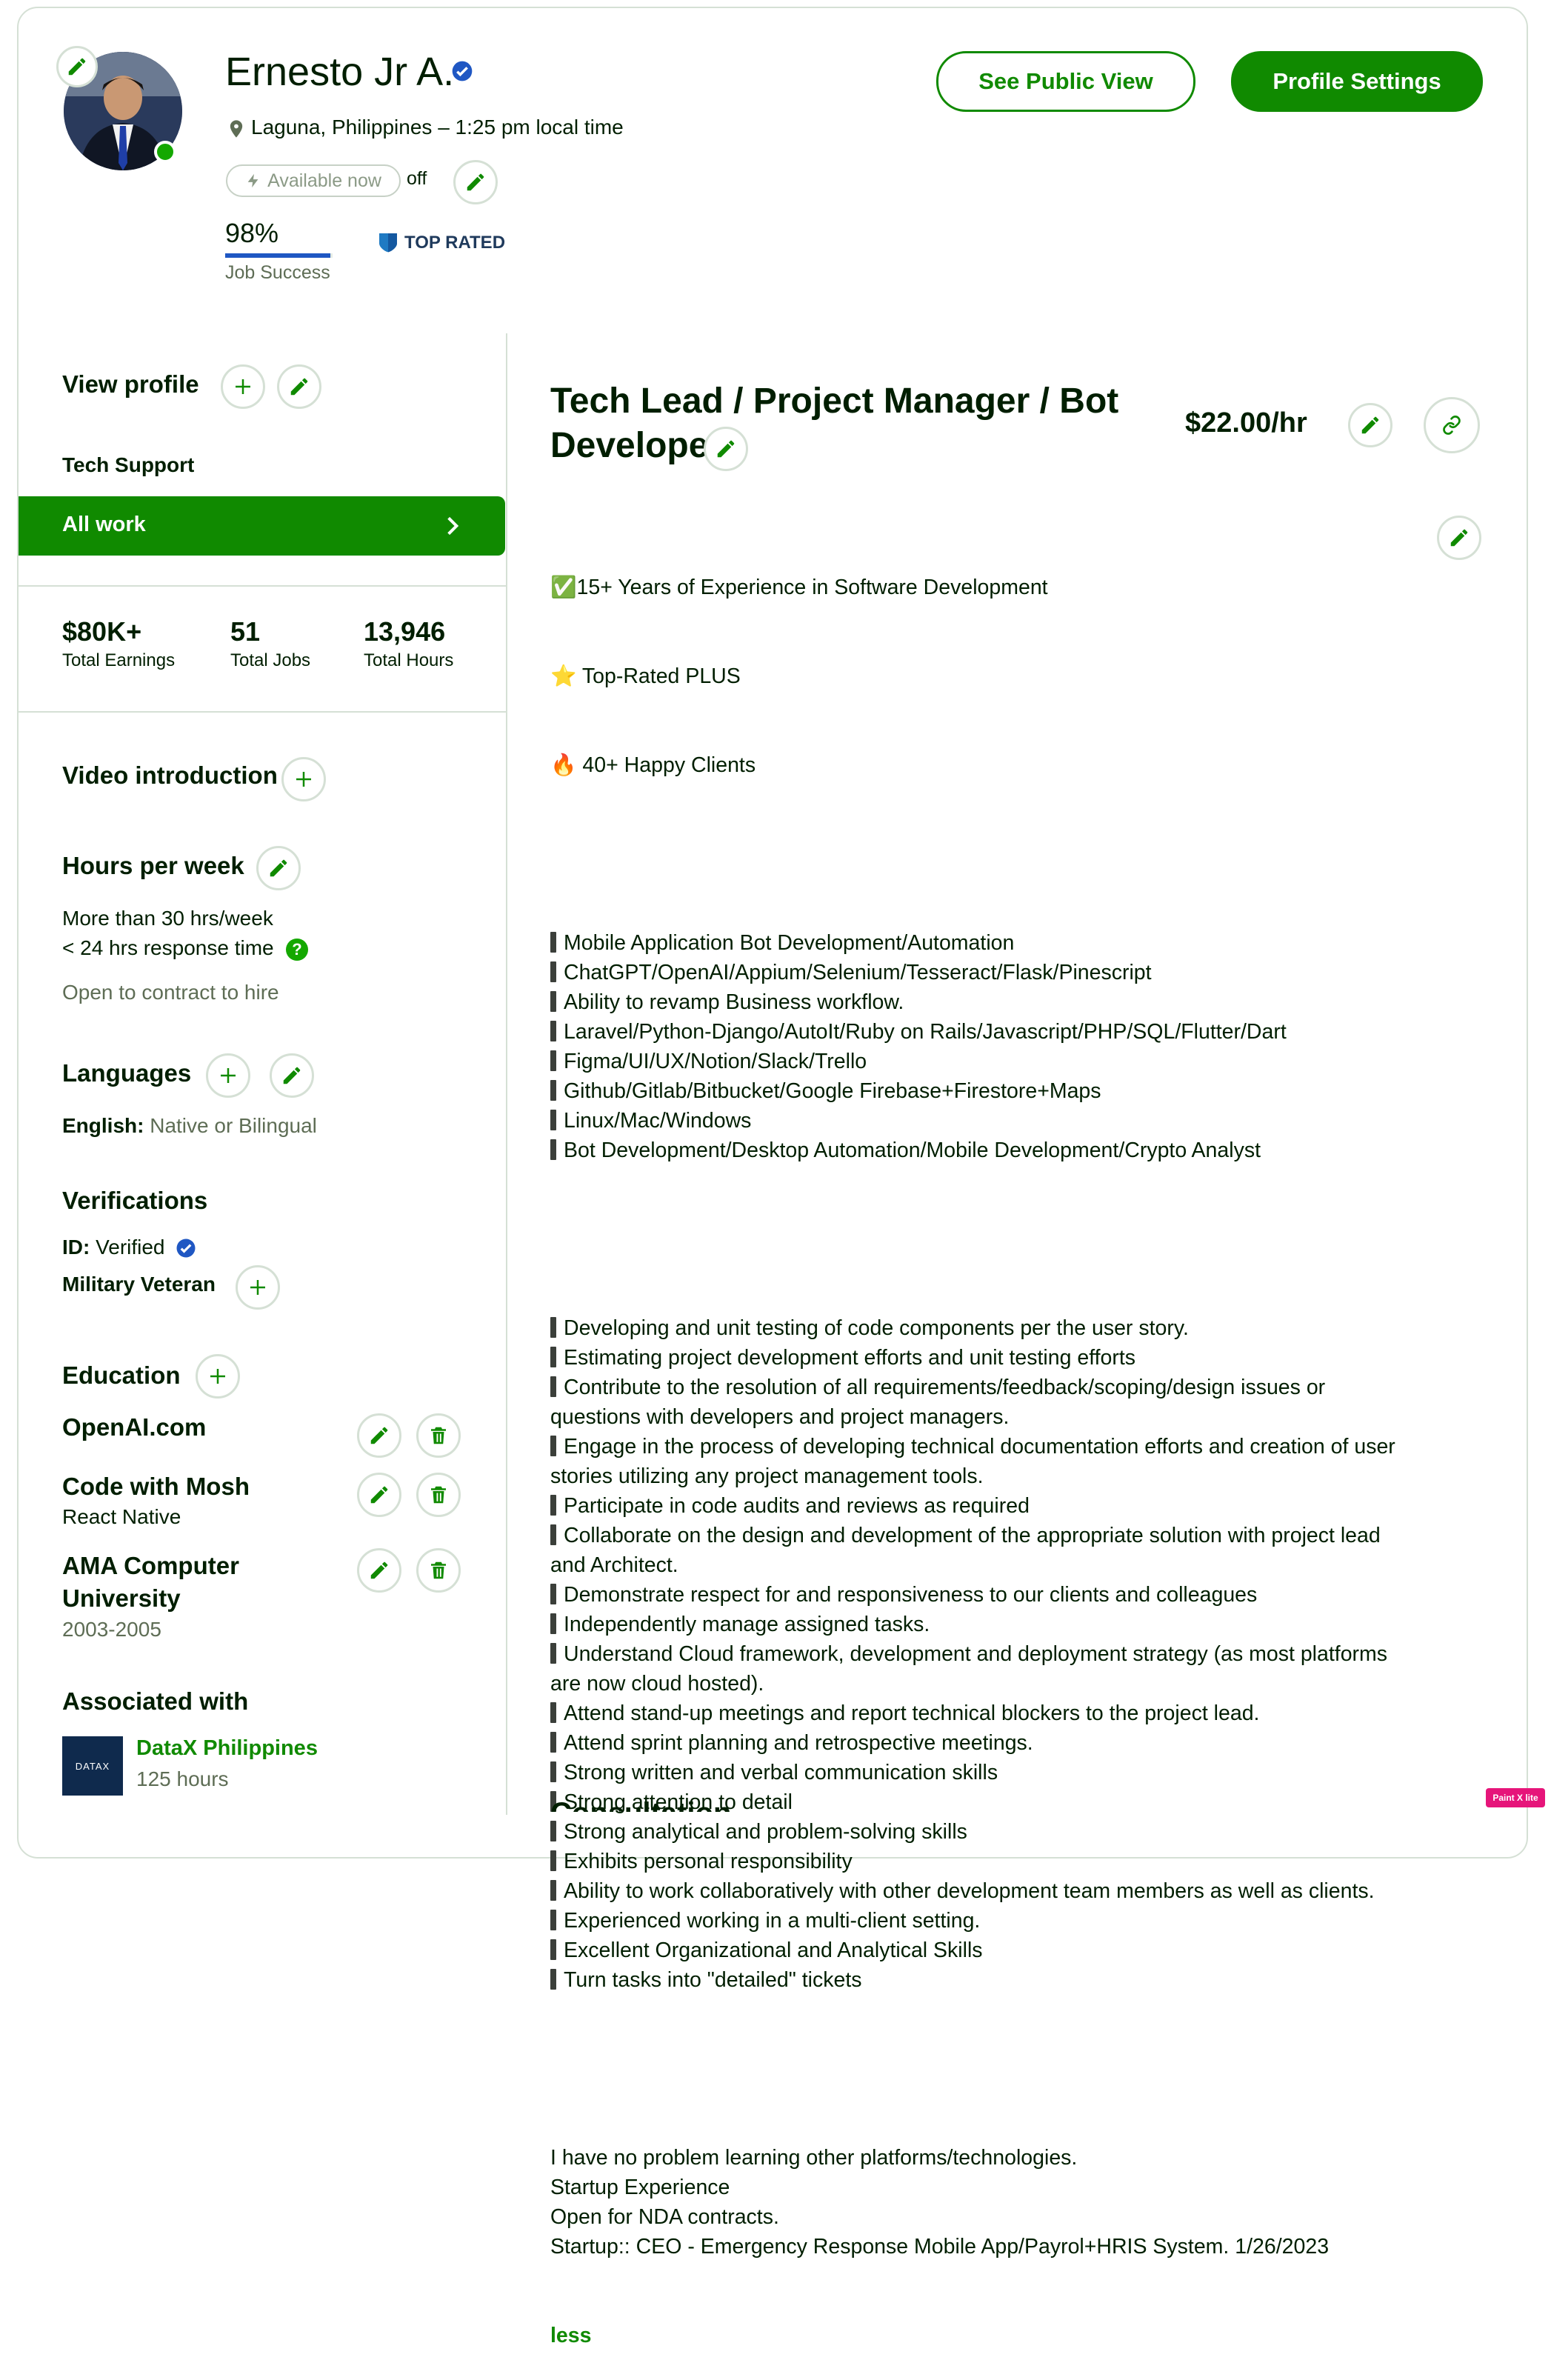  What do you see at coordinates (278, 868) in the screenshot?
I see `edit-hours-button` at bounding box center [278, 868].